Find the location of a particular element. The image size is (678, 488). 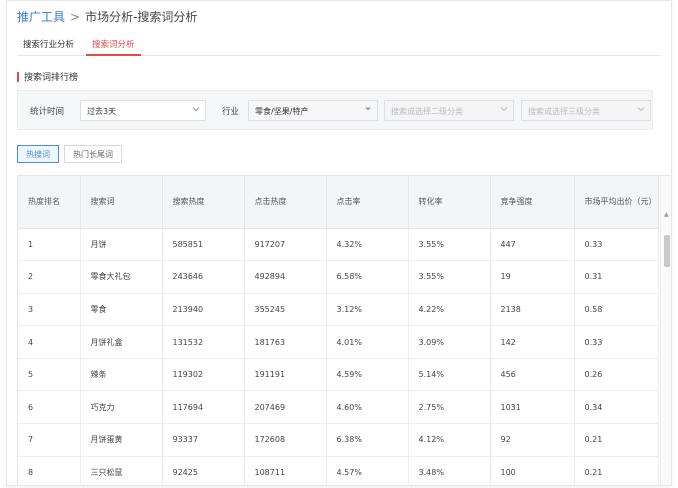

table-cell: 三只松鼠 is located at coordinates (121, 470).